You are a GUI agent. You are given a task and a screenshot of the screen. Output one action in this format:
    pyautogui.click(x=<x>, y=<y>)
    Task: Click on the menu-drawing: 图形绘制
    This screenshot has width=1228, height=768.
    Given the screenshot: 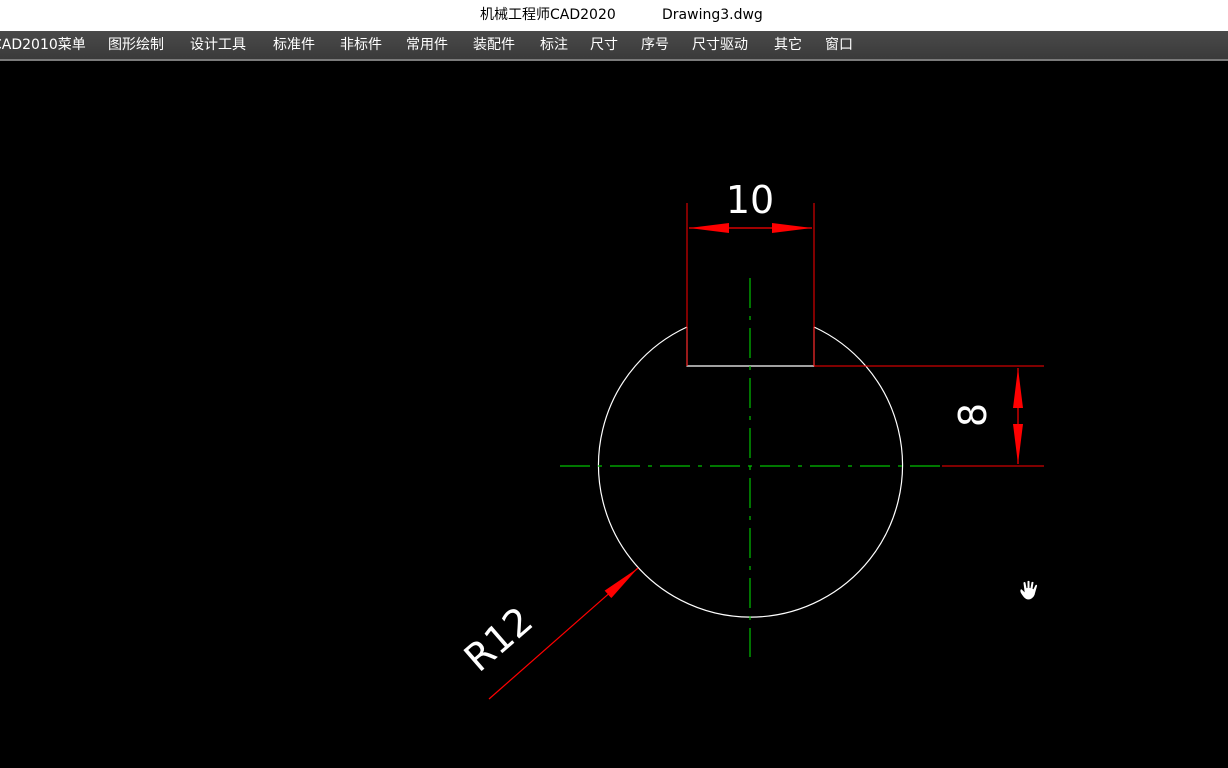 What is the action you would take?
    pyautogui.click(x=136, y=45)
    